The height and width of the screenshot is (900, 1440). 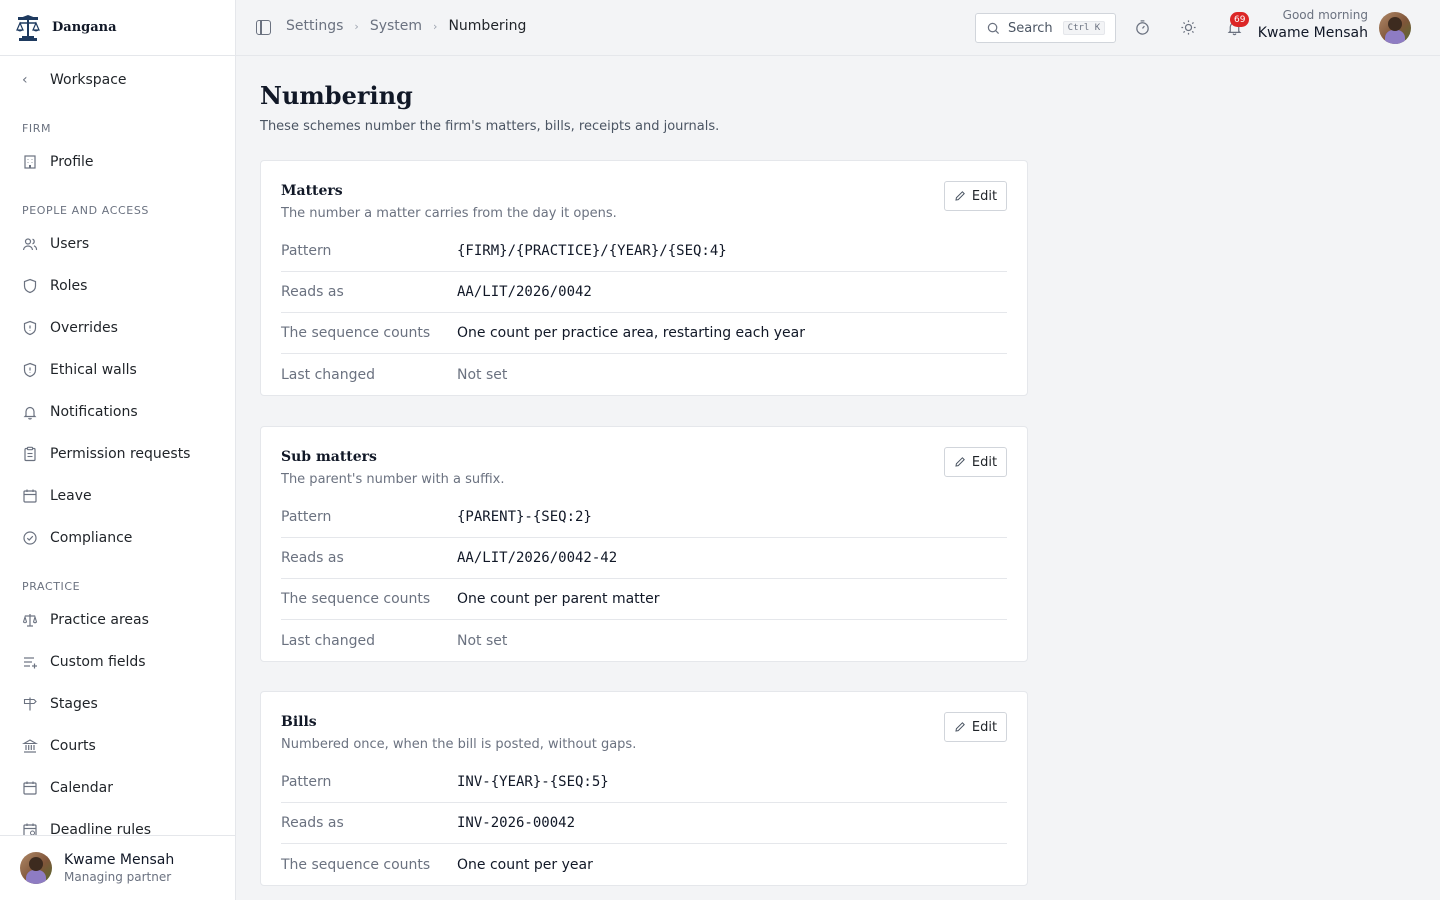 What do you see at coordinates (644, 864) in the screenshot?
I see `detail-row: The sequence counts One count per year` at bounding box center [644, 864].